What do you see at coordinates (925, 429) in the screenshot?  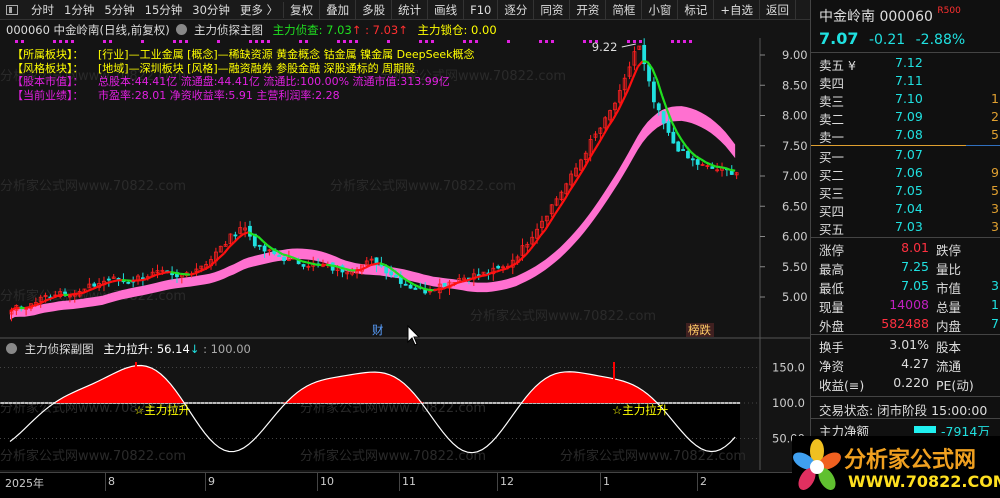 I see `net-bar` at bounding box center [925, 429].